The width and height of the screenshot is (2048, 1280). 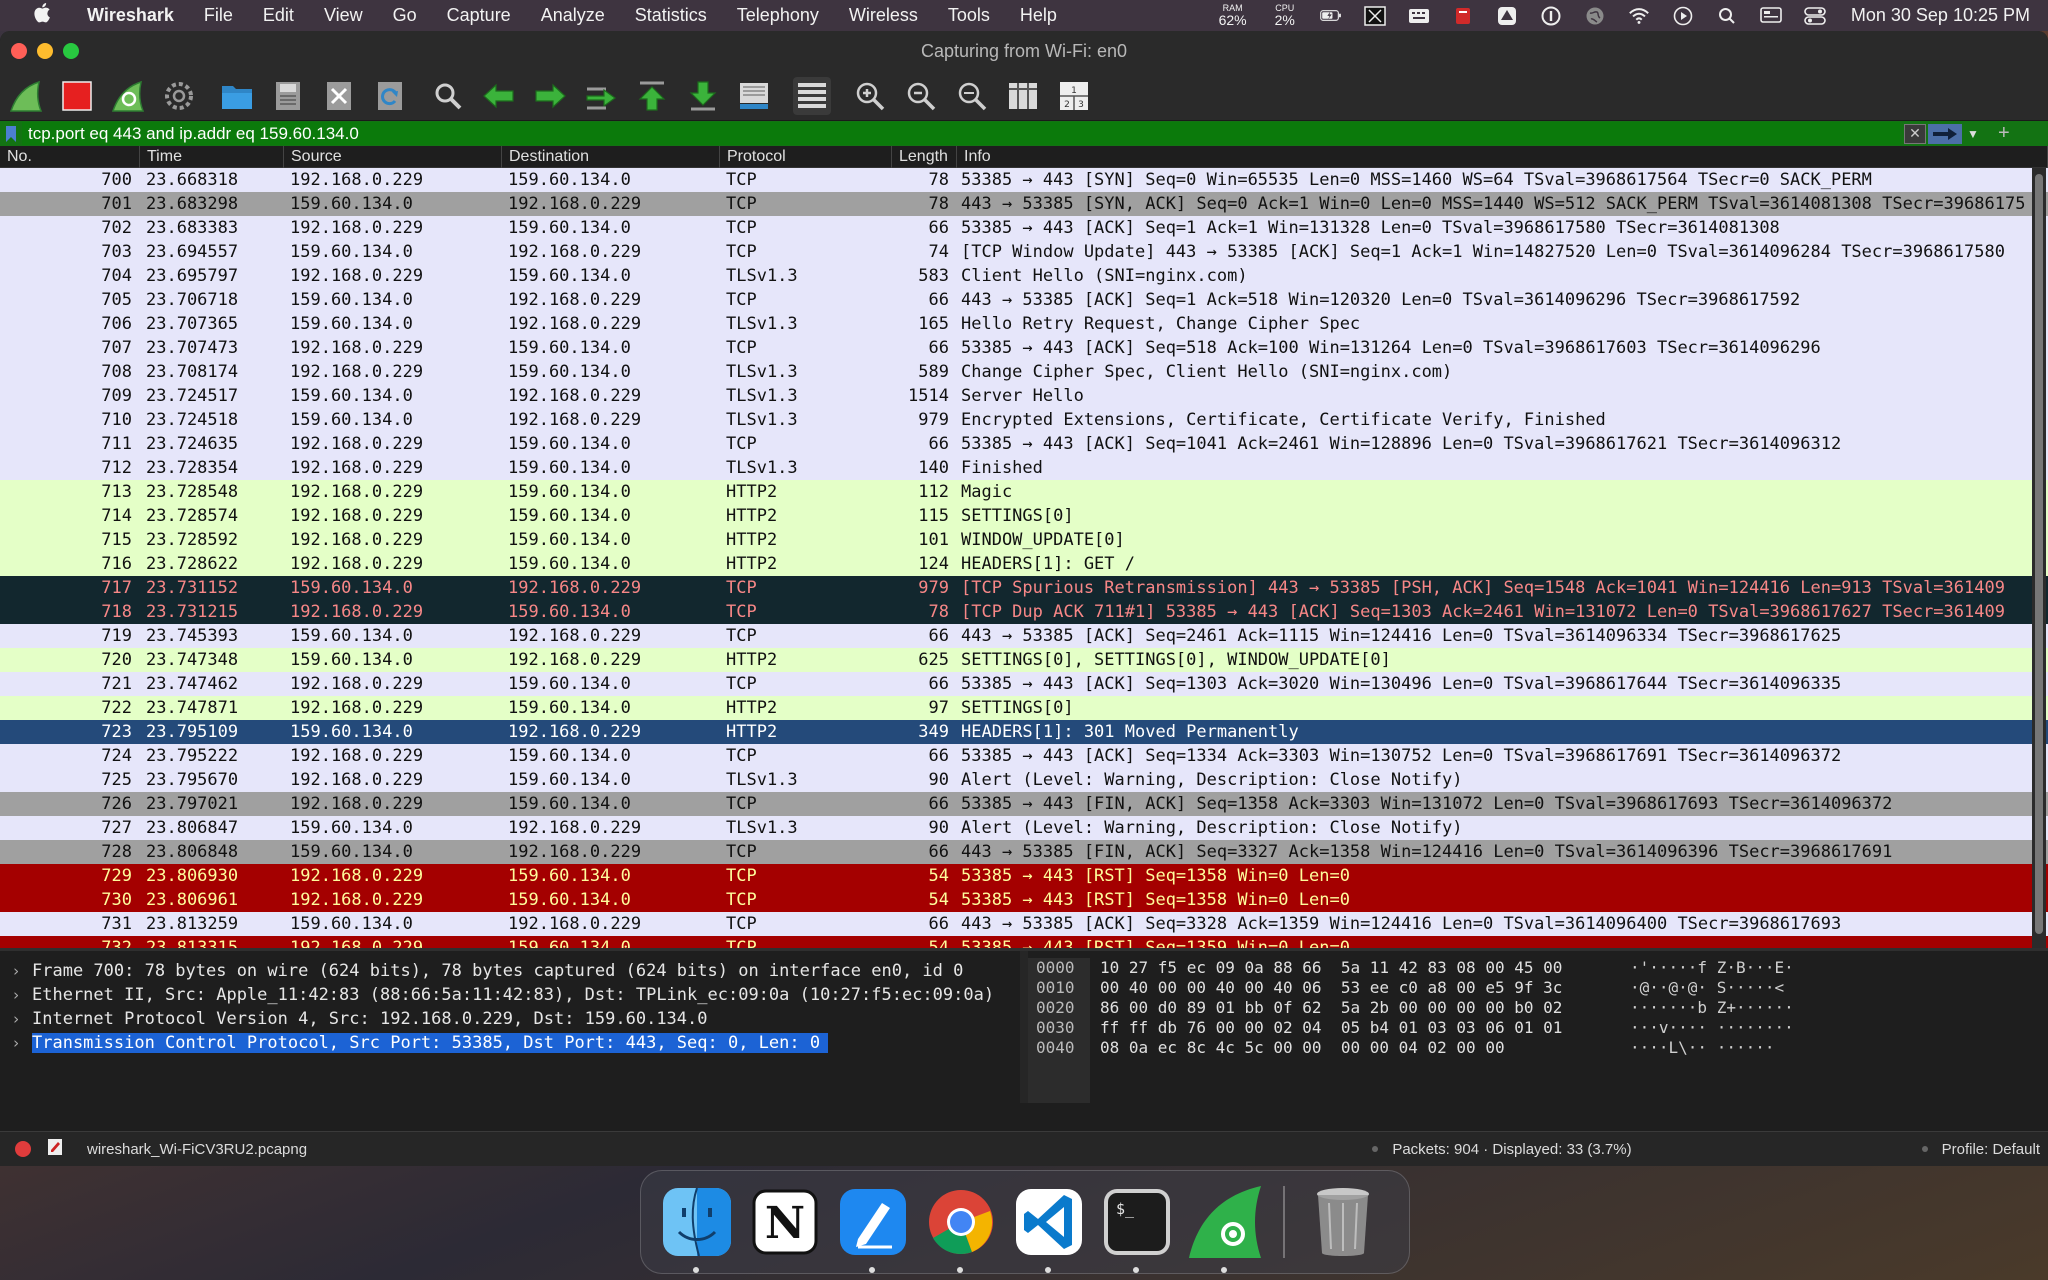 What do you see at coordinates (1940, 15) in the screenshot?
I see `menu-clock: Mon 30 Sep 10:25 PM` at bounding box center [1940, 15].